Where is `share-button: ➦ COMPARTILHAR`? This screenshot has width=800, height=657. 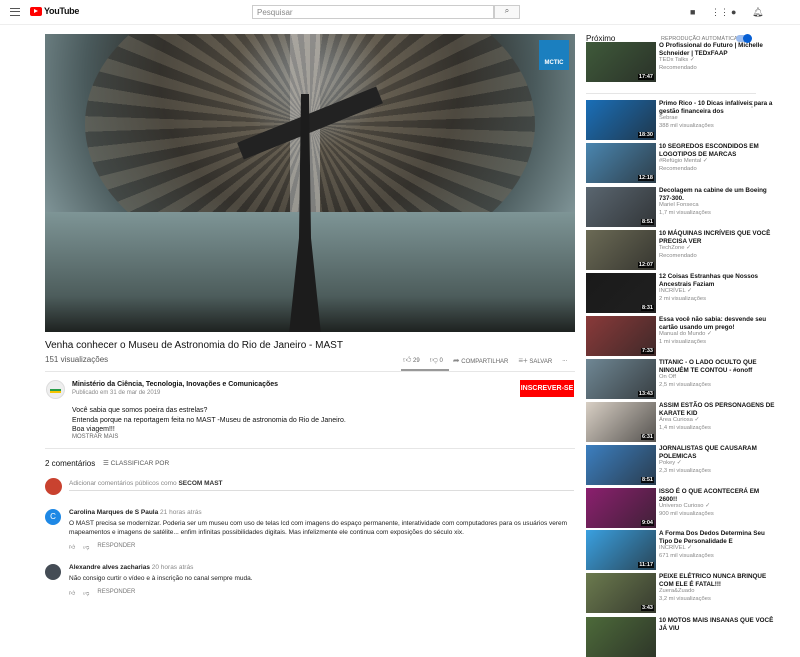
share-button: ➦ COMPARTILHAR is located at coordinates (481, 360).